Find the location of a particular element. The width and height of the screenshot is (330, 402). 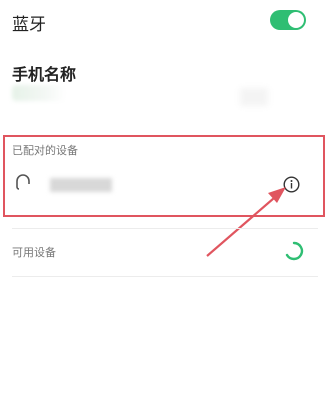

paired-devices-header: 已配对的设备 is located at coordinates (45, 150).